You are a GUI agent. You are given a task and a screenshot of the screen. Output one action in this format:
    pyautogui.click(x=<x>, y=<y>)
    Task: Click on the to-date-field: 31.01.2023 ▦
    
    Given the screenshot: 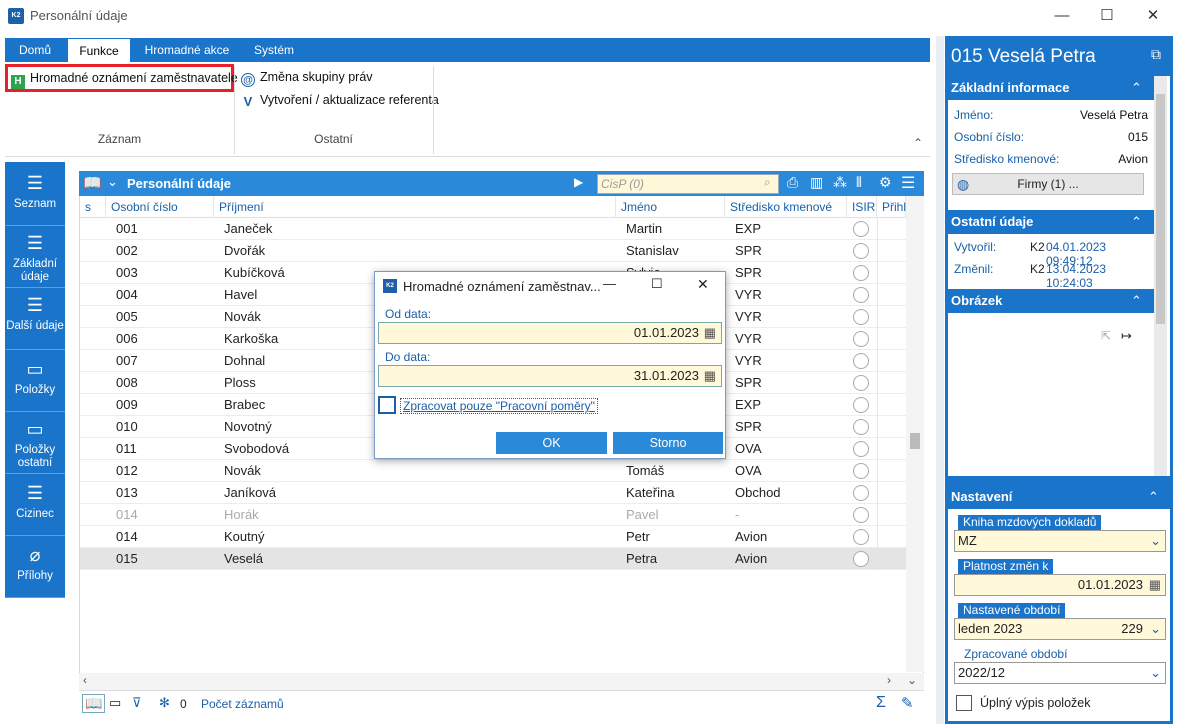 What is the action you would take?
    pyautogui.click(x=550, y=376)
    